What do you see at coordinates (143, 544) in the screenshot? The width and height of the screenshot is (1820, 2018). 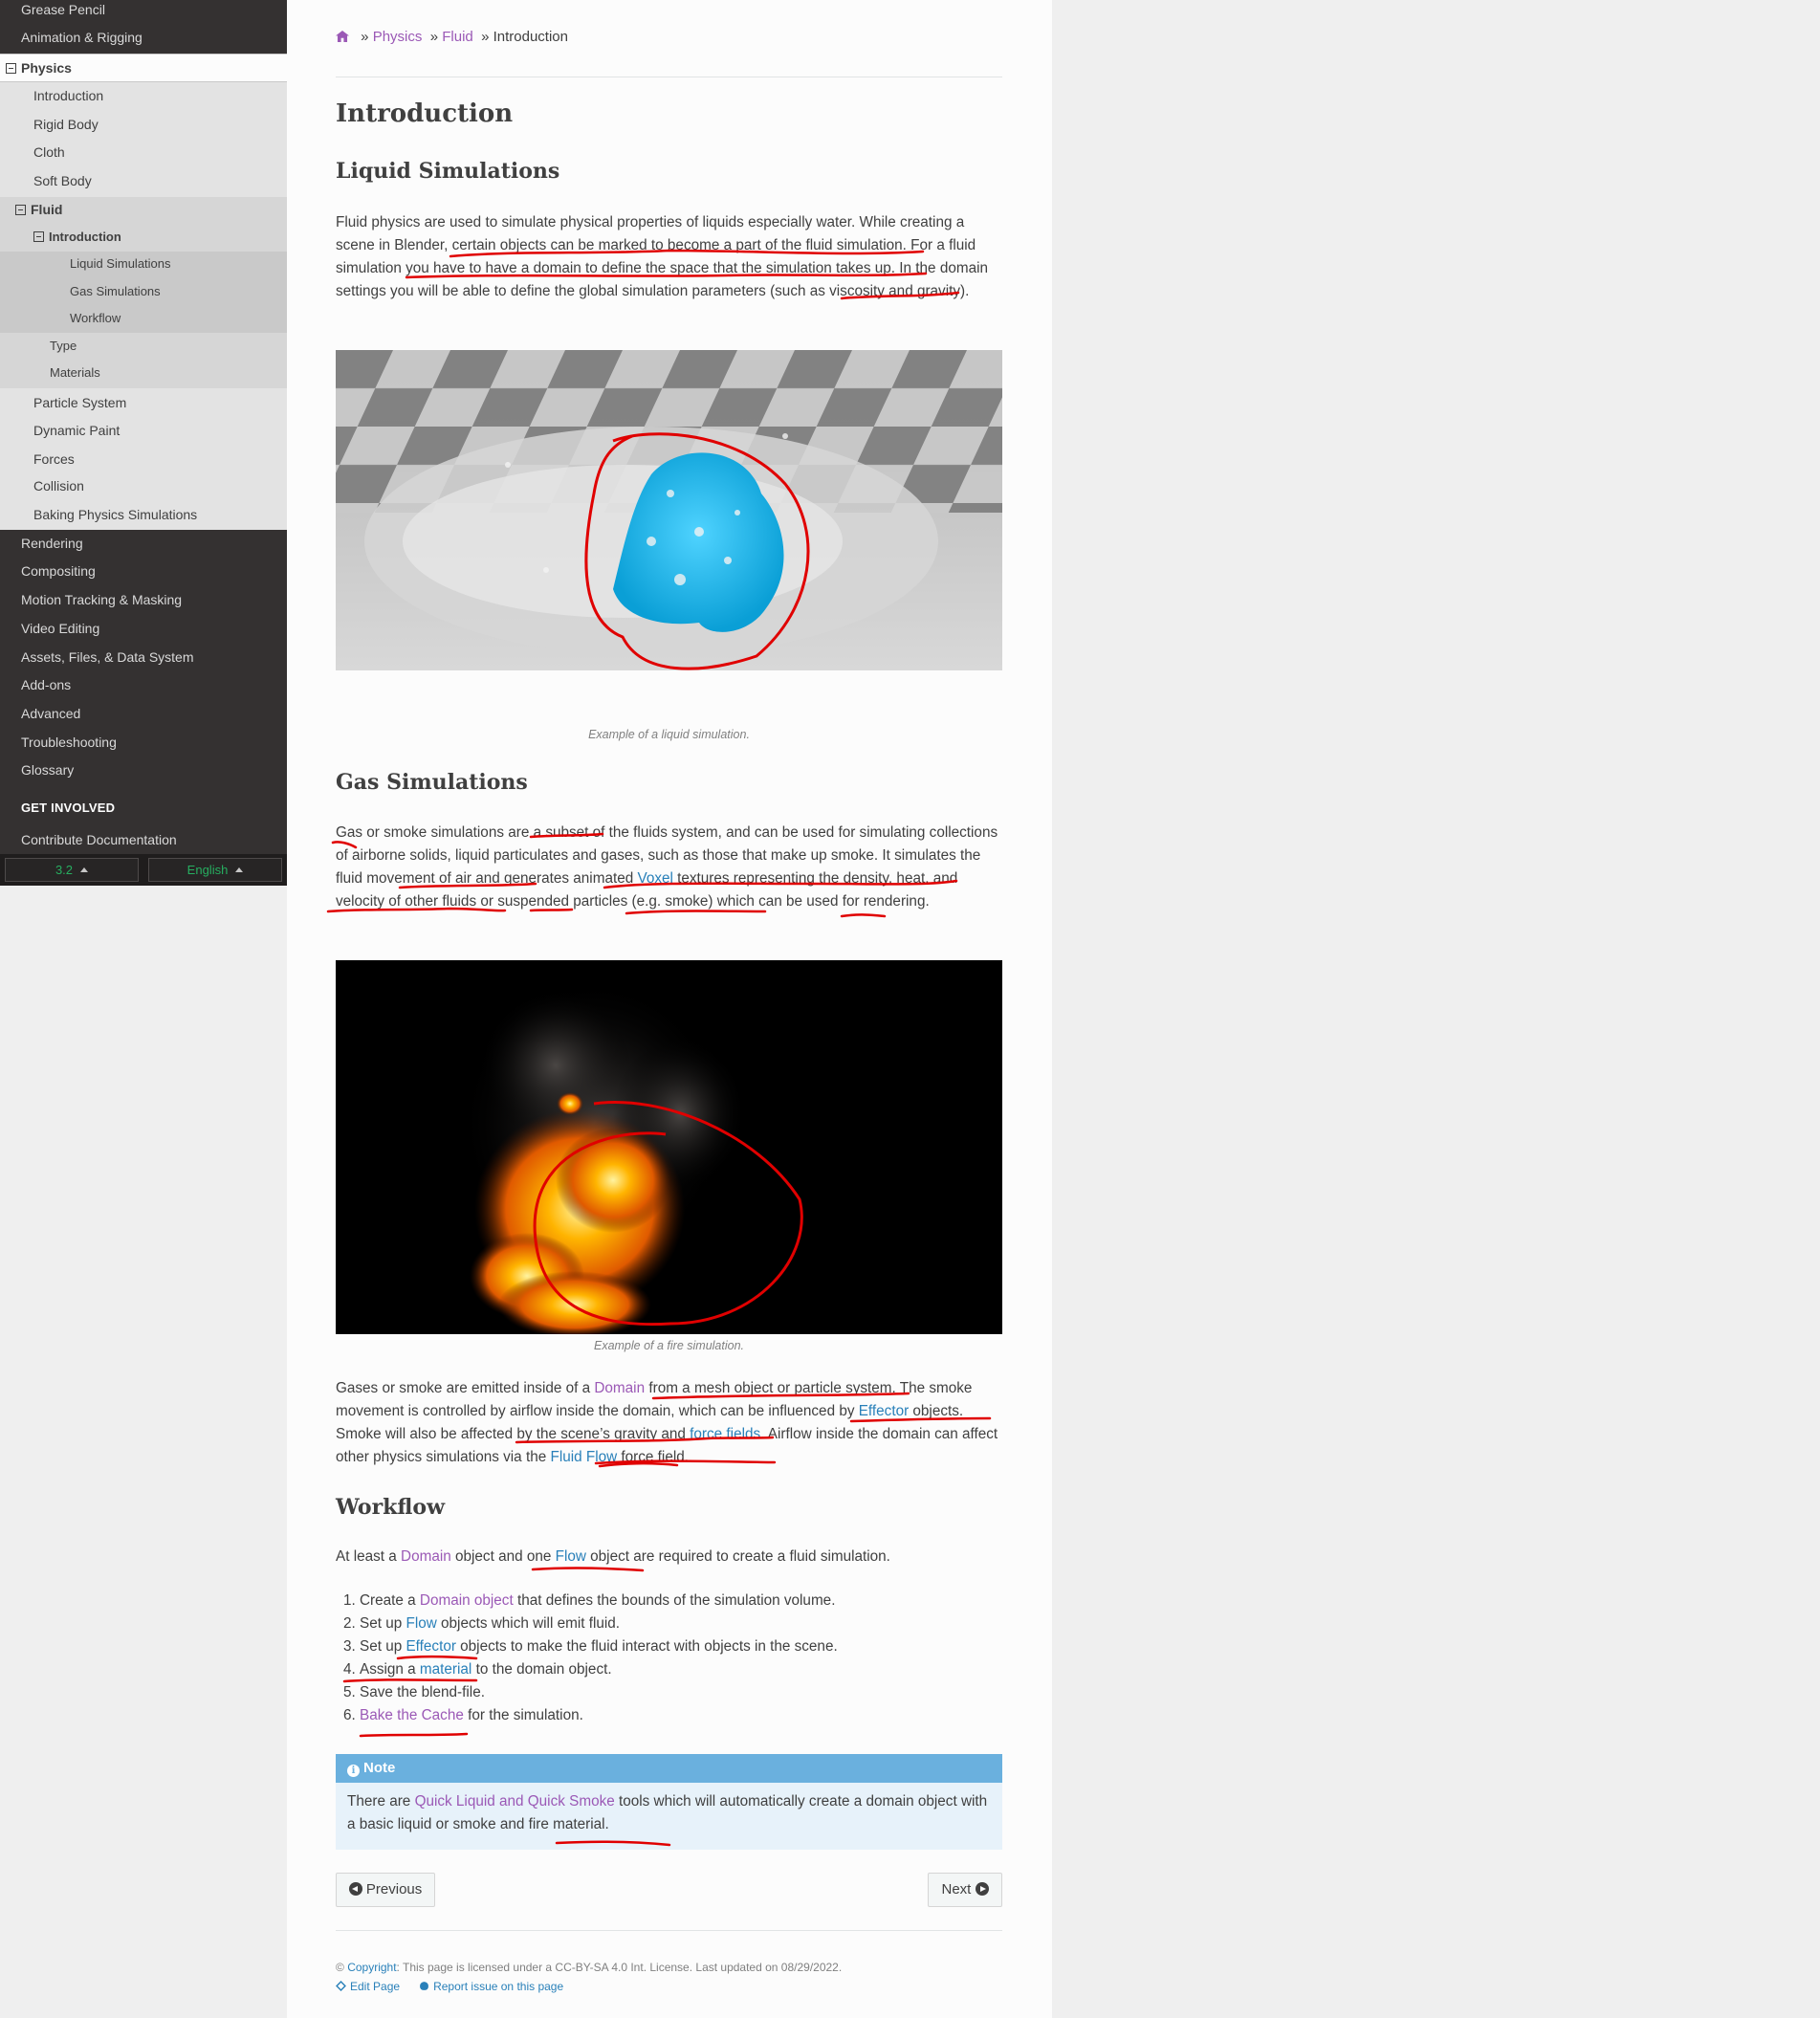 I see `nav-item-rendering: Rendering` at bounding box center [143, 544].